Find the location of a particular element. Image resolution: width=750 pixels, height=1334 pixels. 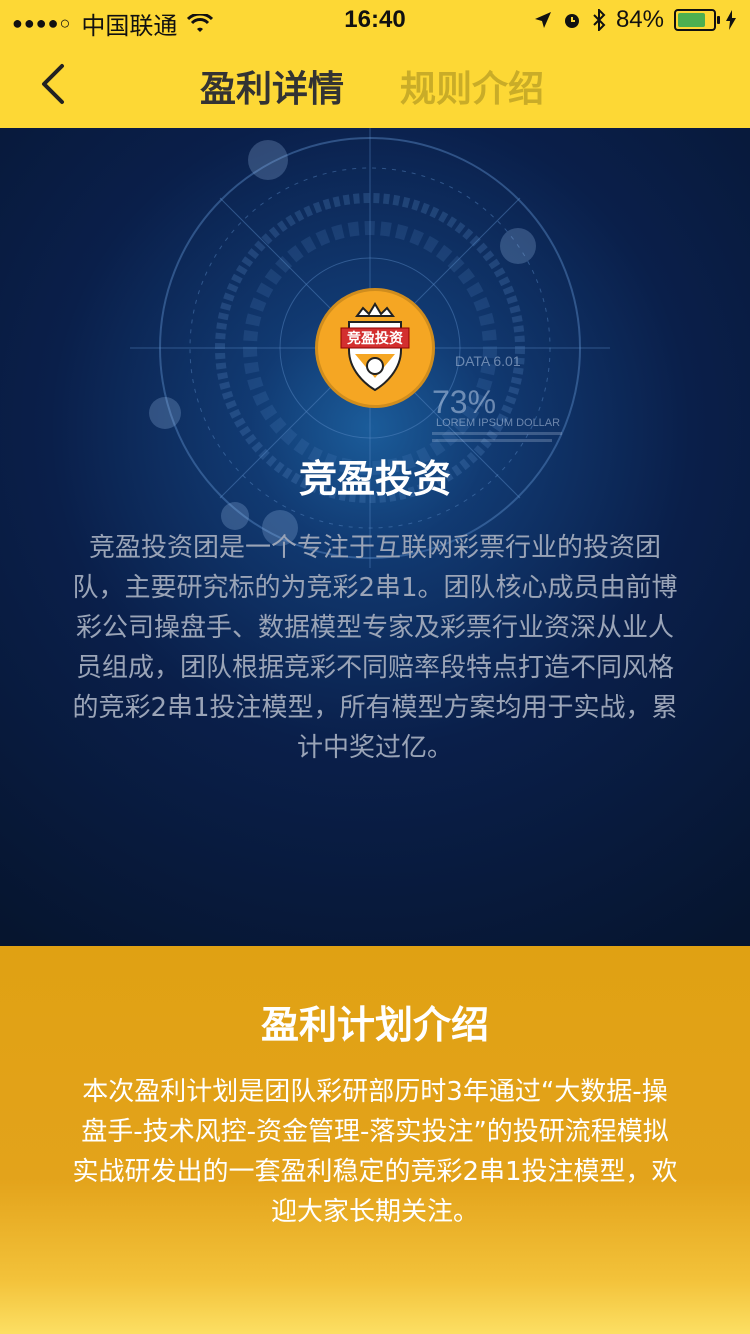

shield-crown-icon: 竞盈投资 is located at coordinates (375, 347).